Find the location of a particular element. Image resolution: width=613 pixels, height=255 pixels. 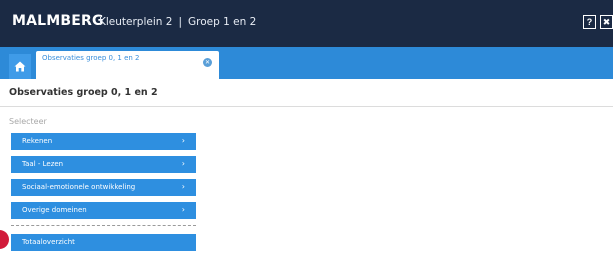

category-button-rekenen: Rekenen › is located at coordinates (103, 141).